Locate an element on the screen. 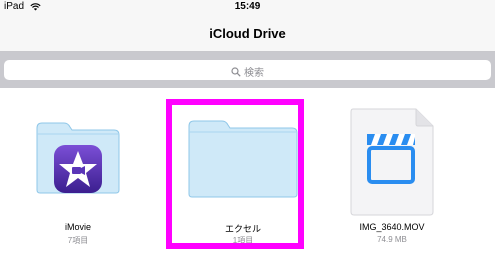 This screenshot has width=495, height=263. page-title: iCloud Drive is located at coordinates (247, 33).